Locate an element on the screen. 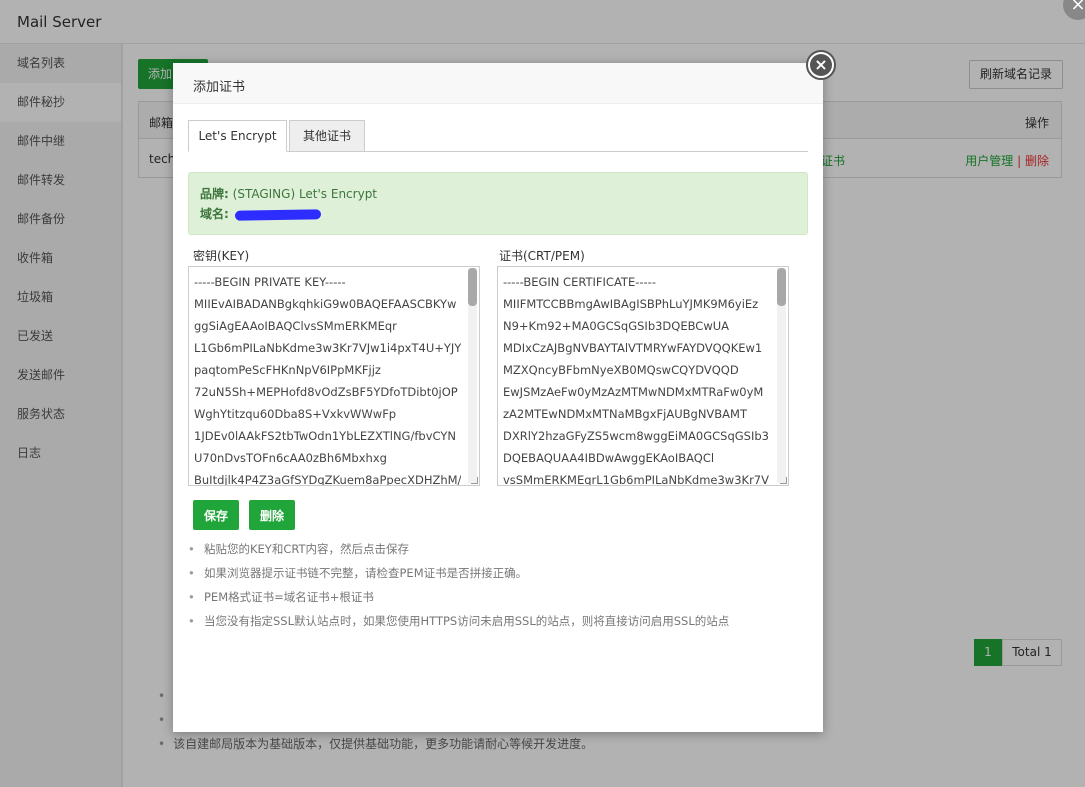  text-line: MIIEvAIBADANBgkqhkiG9w0BAQEFAASCBKYw is located at coordinates (325, 304).